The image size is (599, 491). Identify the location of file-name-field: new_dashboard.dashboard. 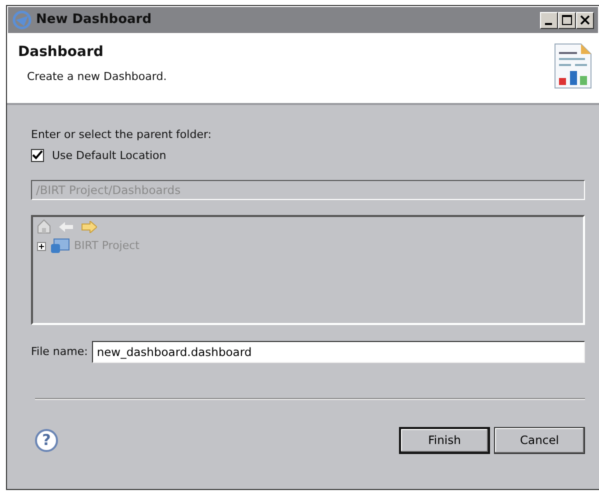
(338, 352).